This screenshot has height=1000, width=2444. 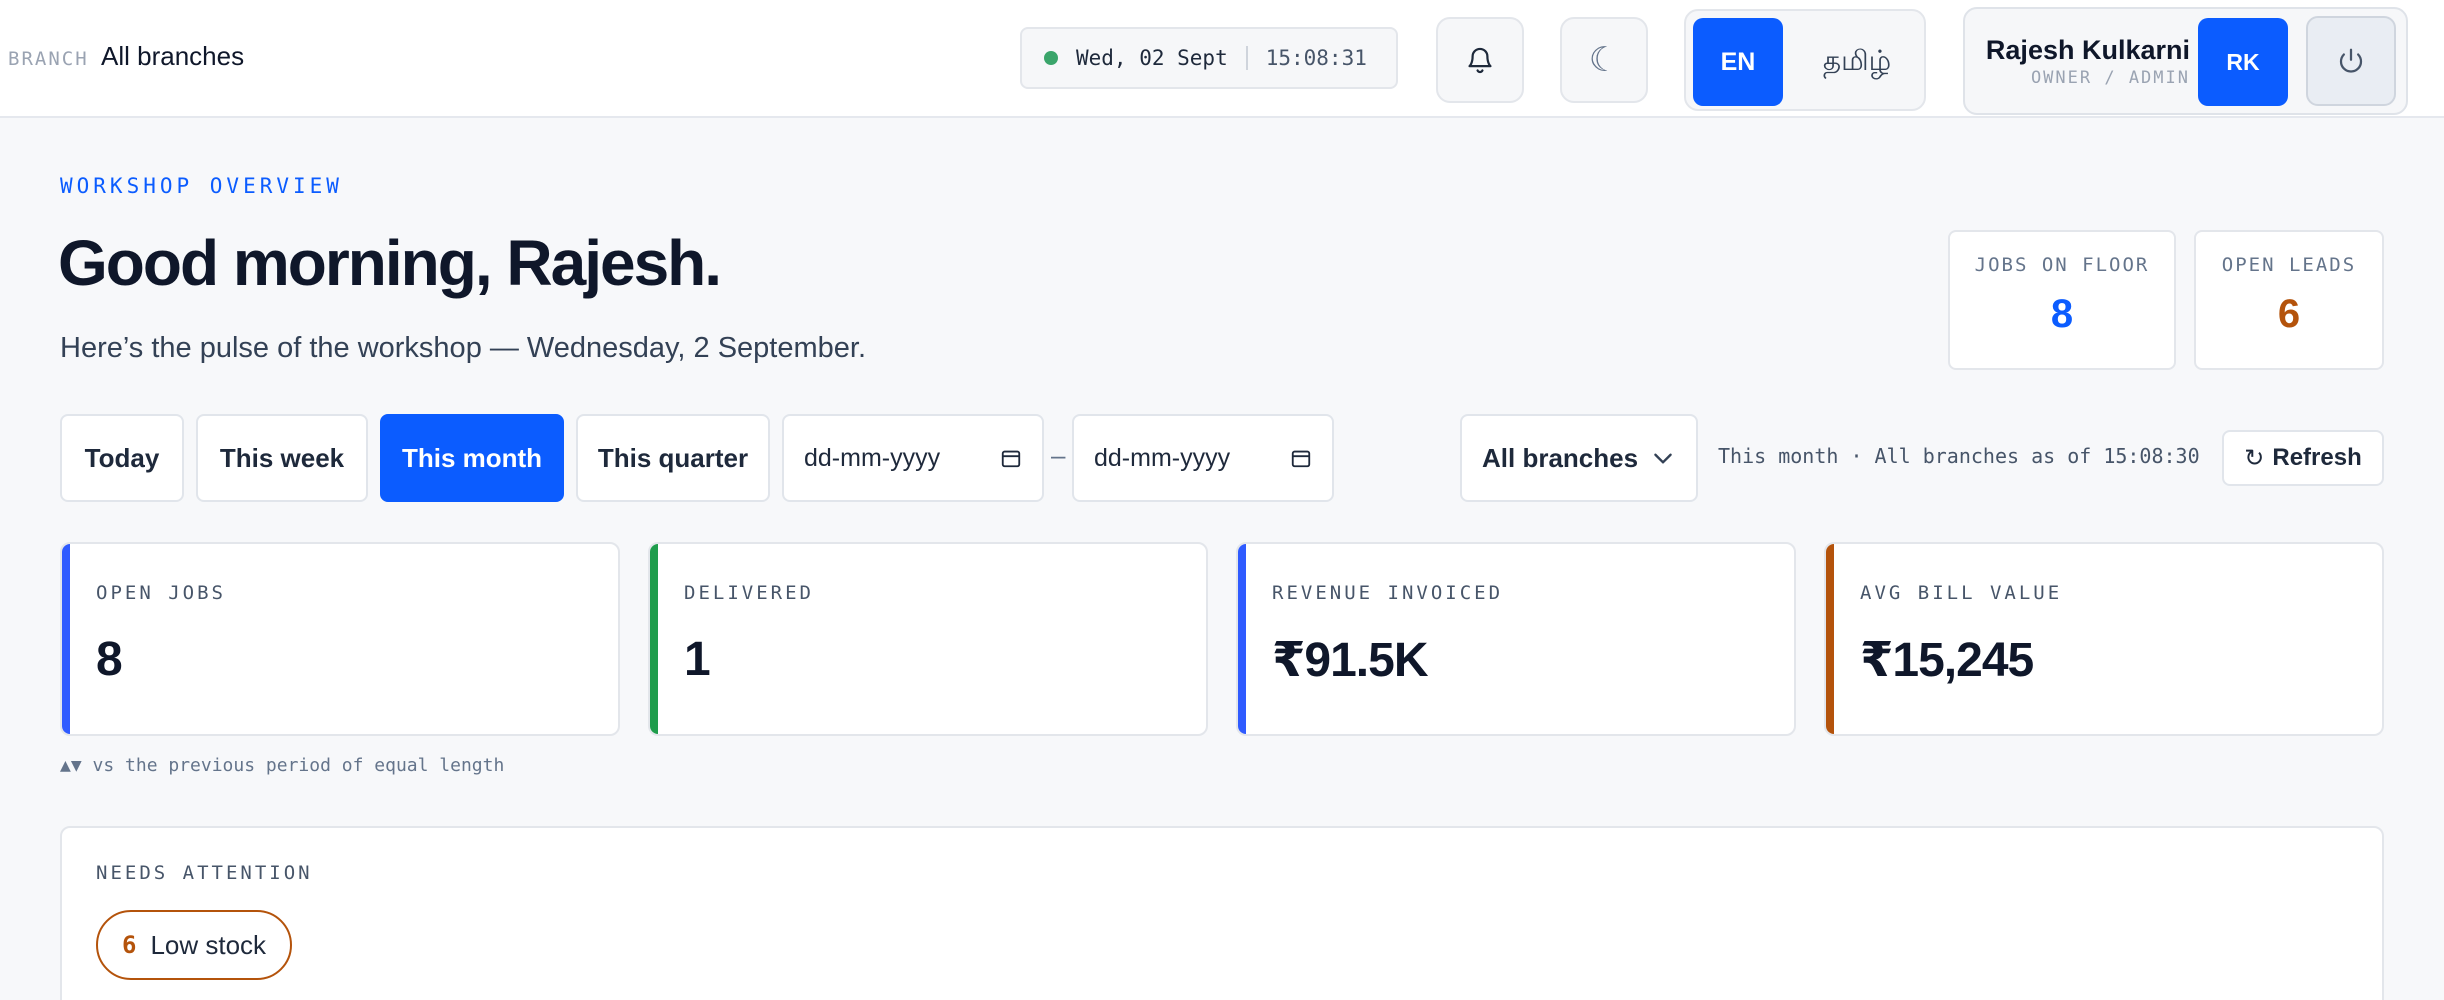 I want to click on logout-button, so click(x=2351, y=61).